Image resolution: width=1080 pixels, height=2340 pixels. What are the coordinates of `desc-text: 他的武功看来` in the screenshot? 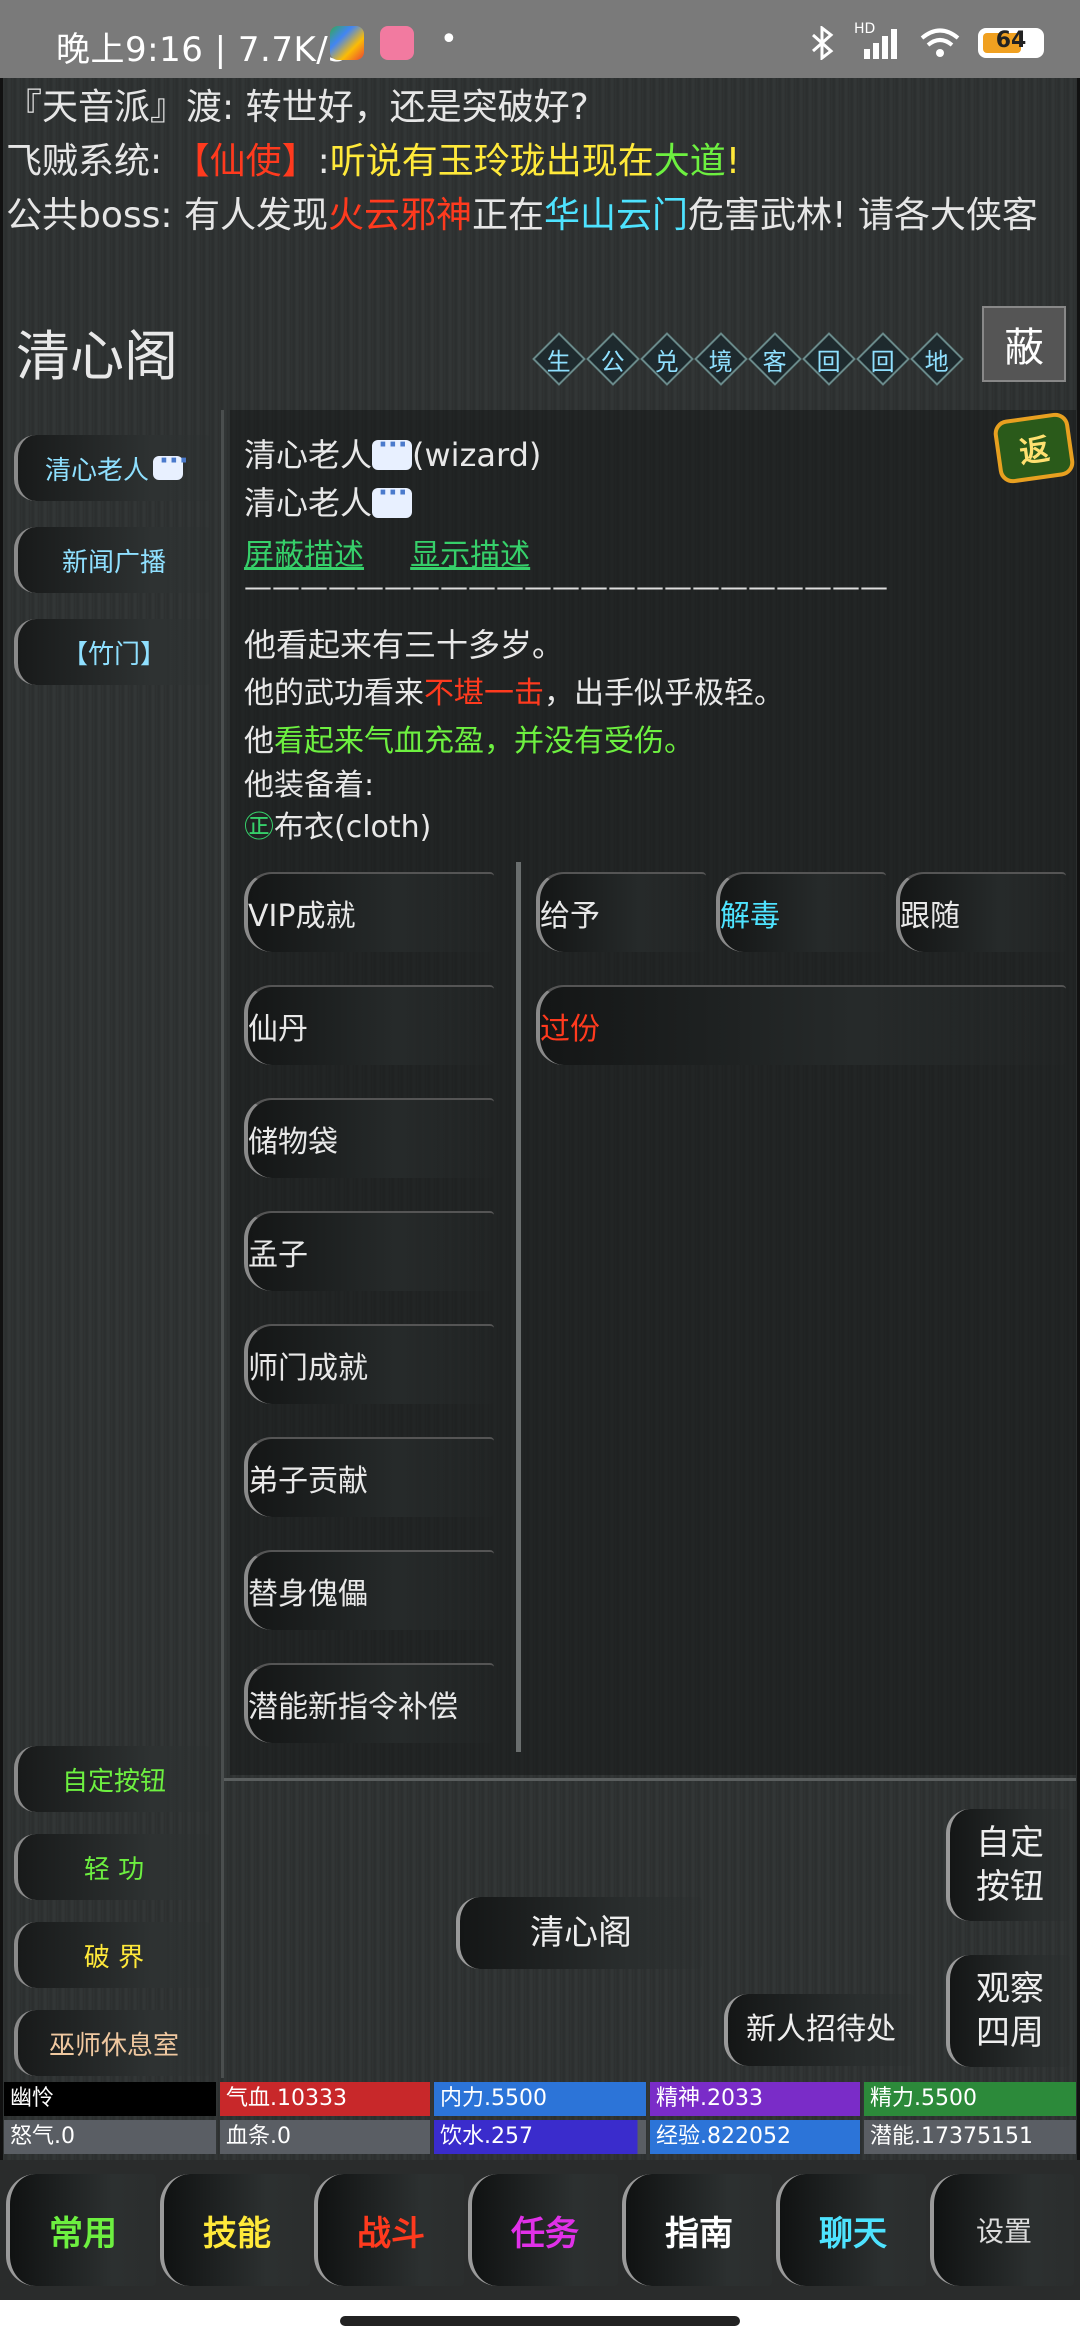 It's located at (334, 693).